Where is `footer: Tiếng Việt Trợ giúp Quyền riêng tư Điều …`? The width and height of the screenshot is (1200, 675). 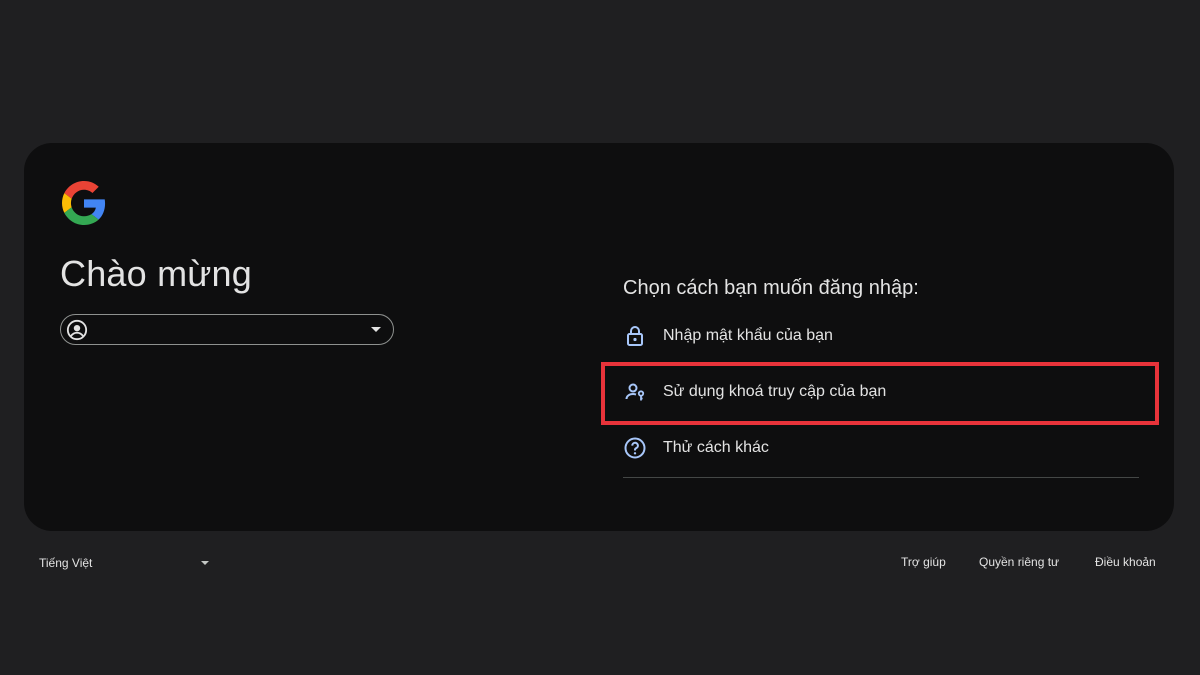 footer: Tiếng Việt Trợ giúp Quyền riêng tư Điều … is located at coordinates (600, 564).